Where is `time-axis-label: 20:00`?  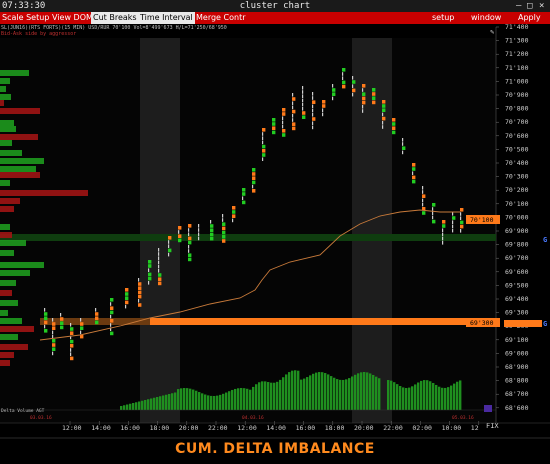 time-axis-label: 20:00 is located at coordinates (189, 428).